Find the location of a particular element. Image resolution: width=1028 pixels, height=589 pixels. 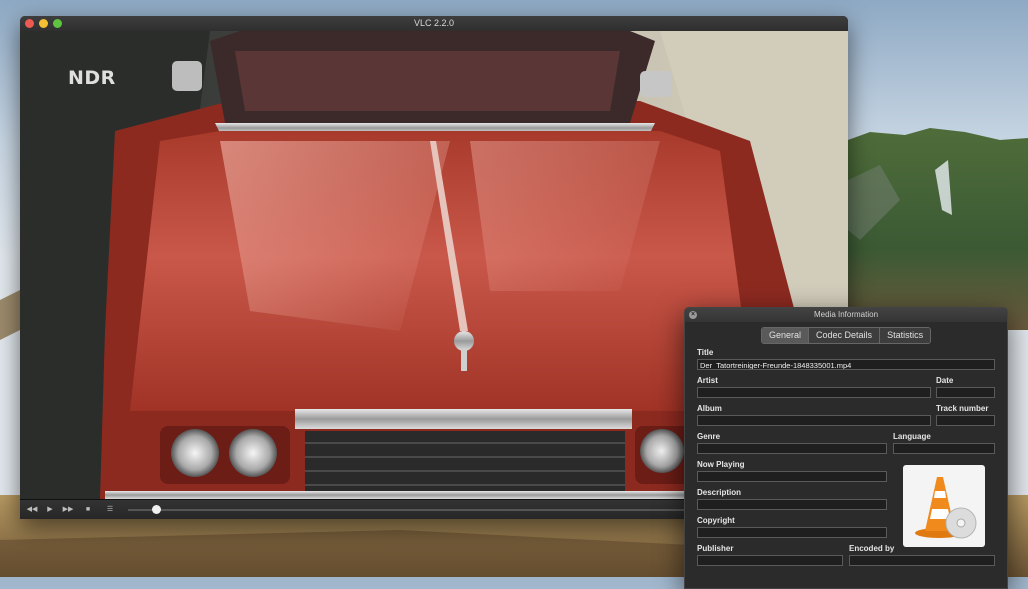

date-label: Date is located at coordinates (945, 380).